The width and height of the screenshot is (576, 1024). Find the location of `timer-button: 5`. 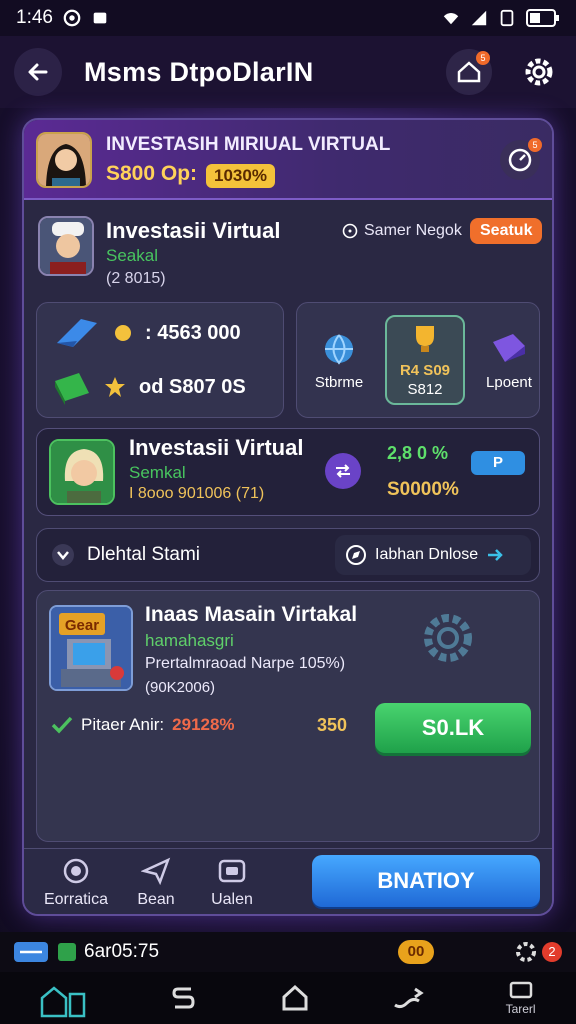

timer-button: 5 is located at coordinates (521, 159).